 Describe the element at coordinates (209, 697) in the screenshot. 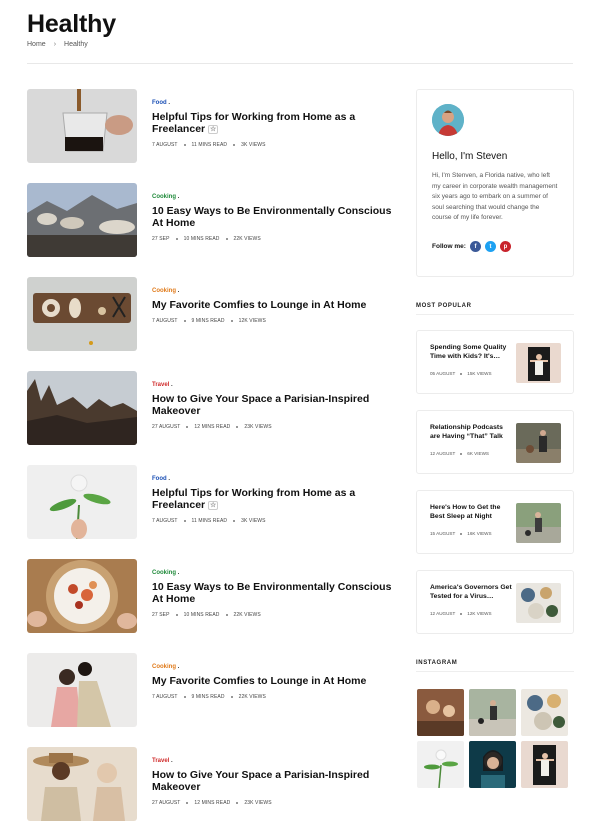

I see `article-meta: 7 AUGUST 9 MINS READ 22K VIEWS` at that location.